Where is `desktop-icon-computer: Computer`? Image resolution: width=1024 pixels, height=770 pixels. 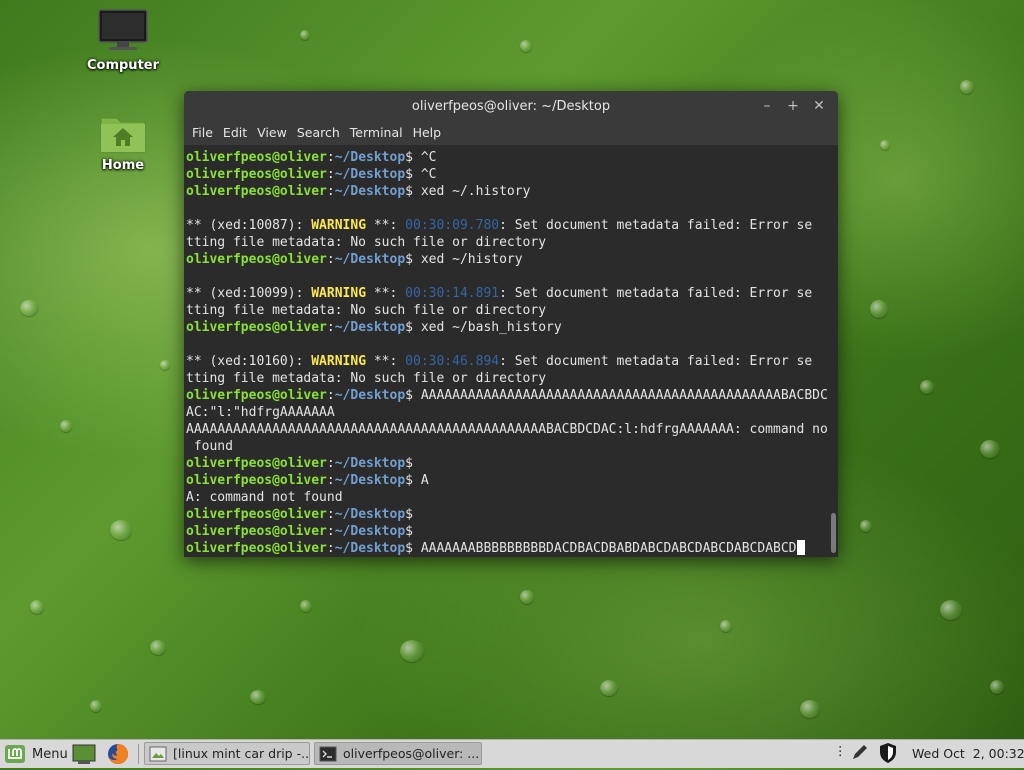 desktop-icon-computer: Computer is located at coordinates (123, 40).